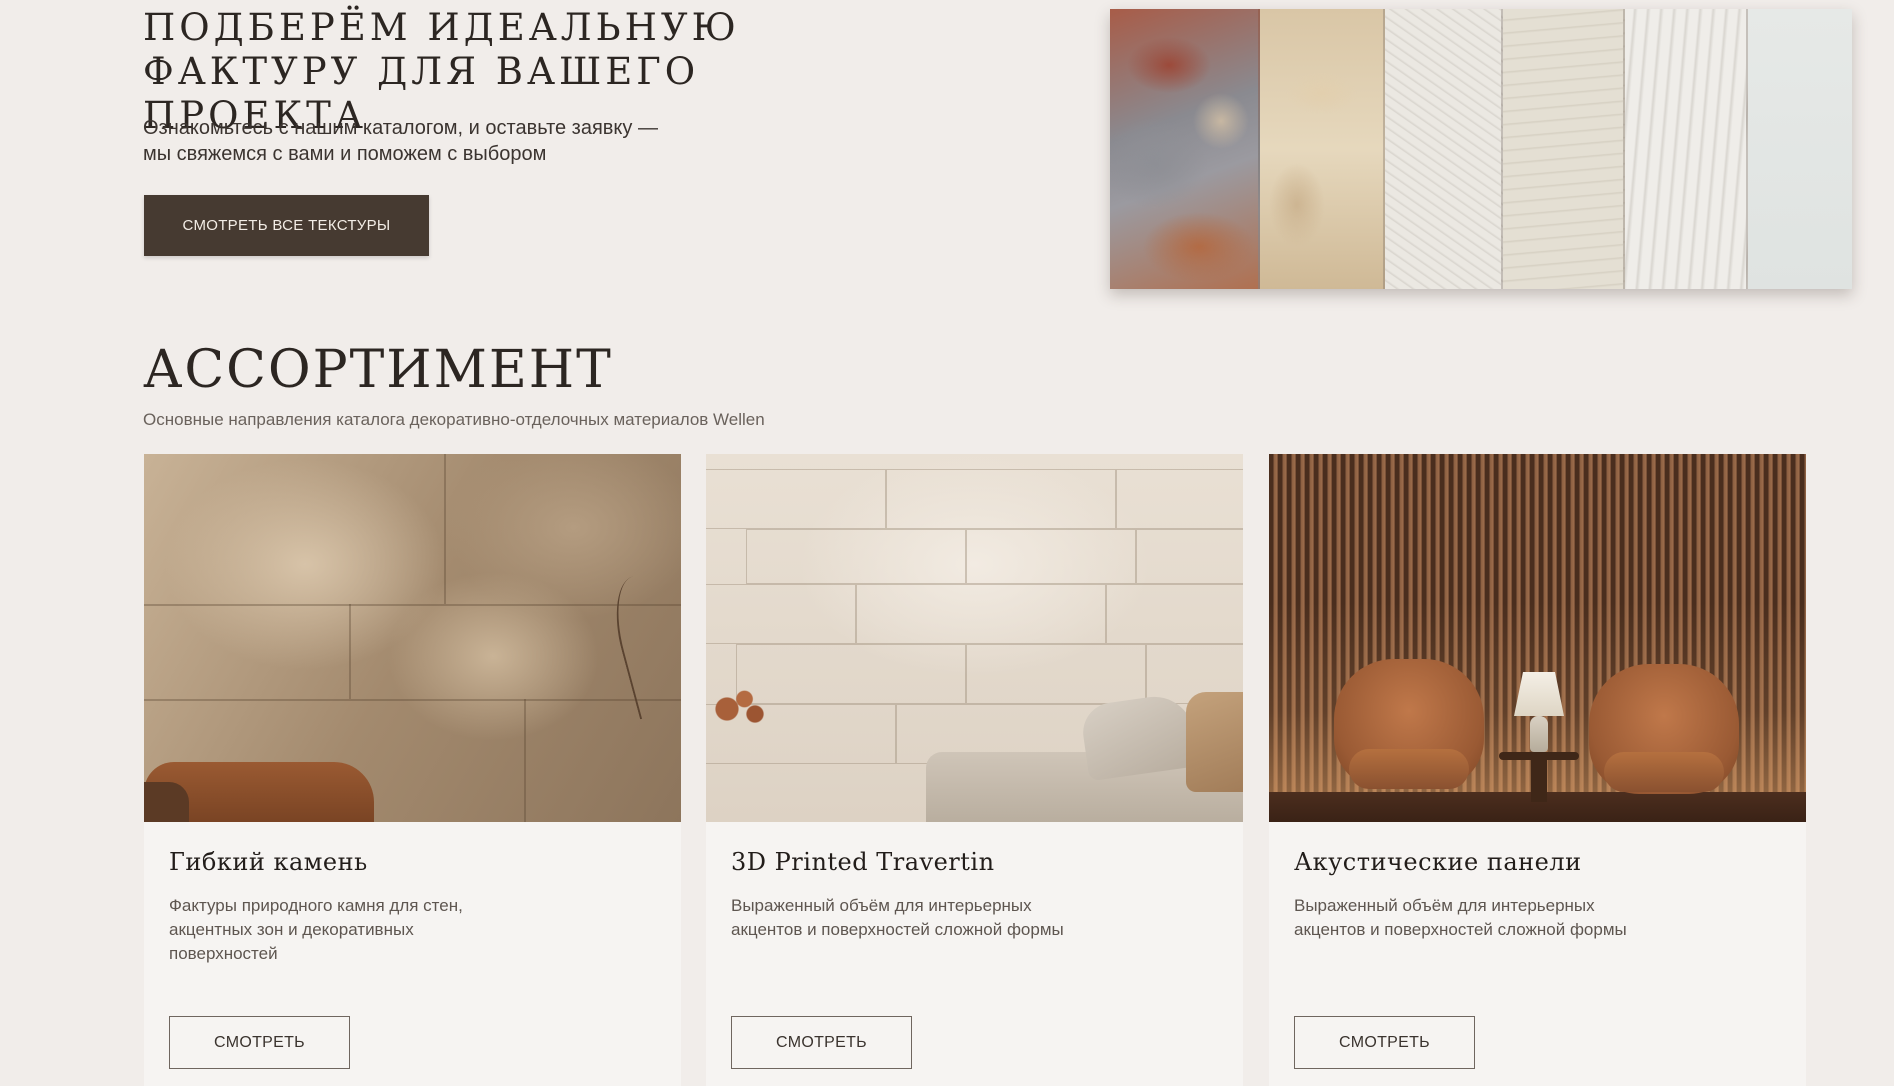  What do you see at coordinates (1564, 149) in the screenshot?
I see `texture-travertine-light` at bounding box center [1564, 149].